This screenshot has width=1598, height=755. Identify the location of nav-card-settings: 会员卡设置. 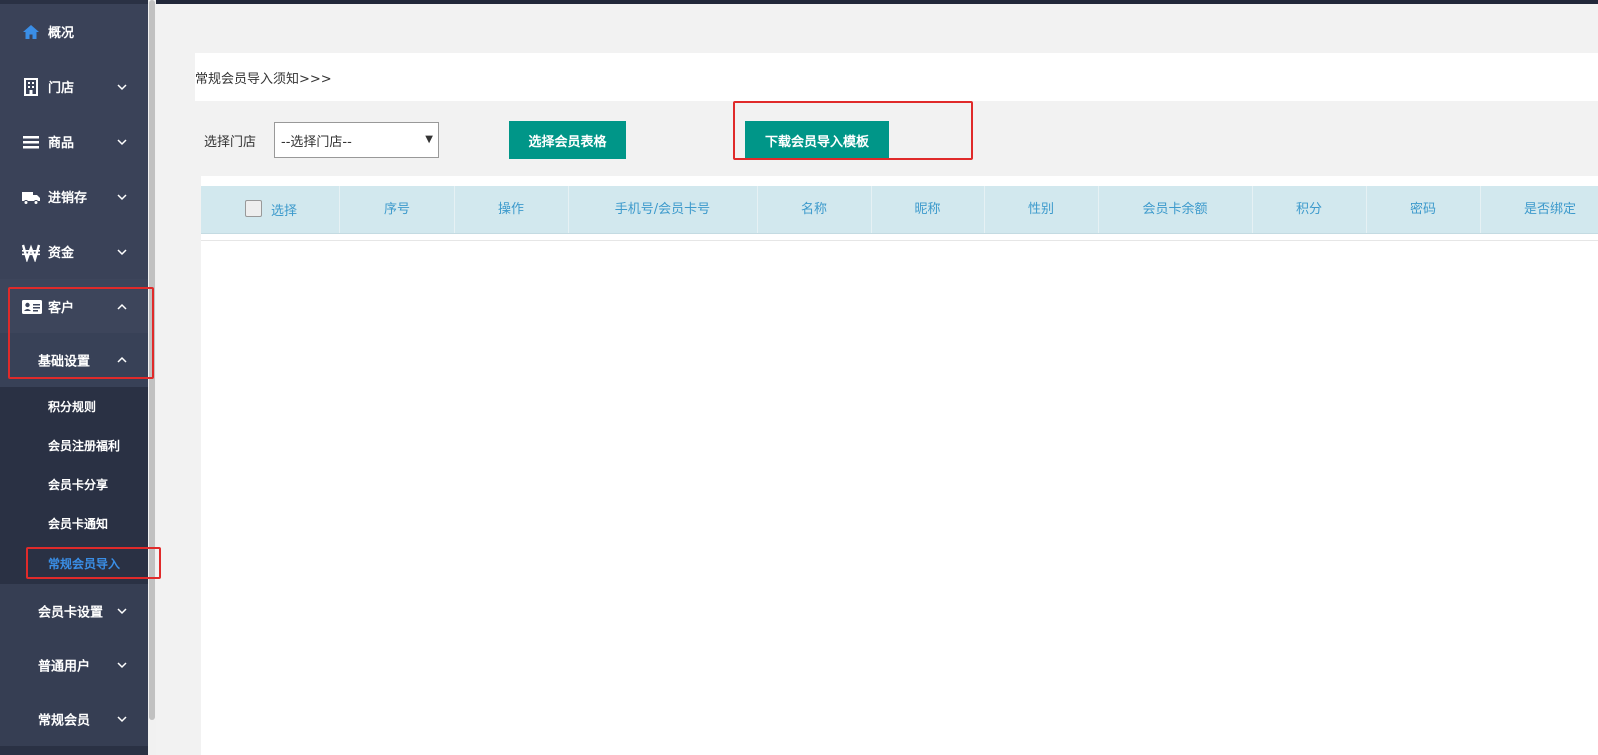
(74, 611).